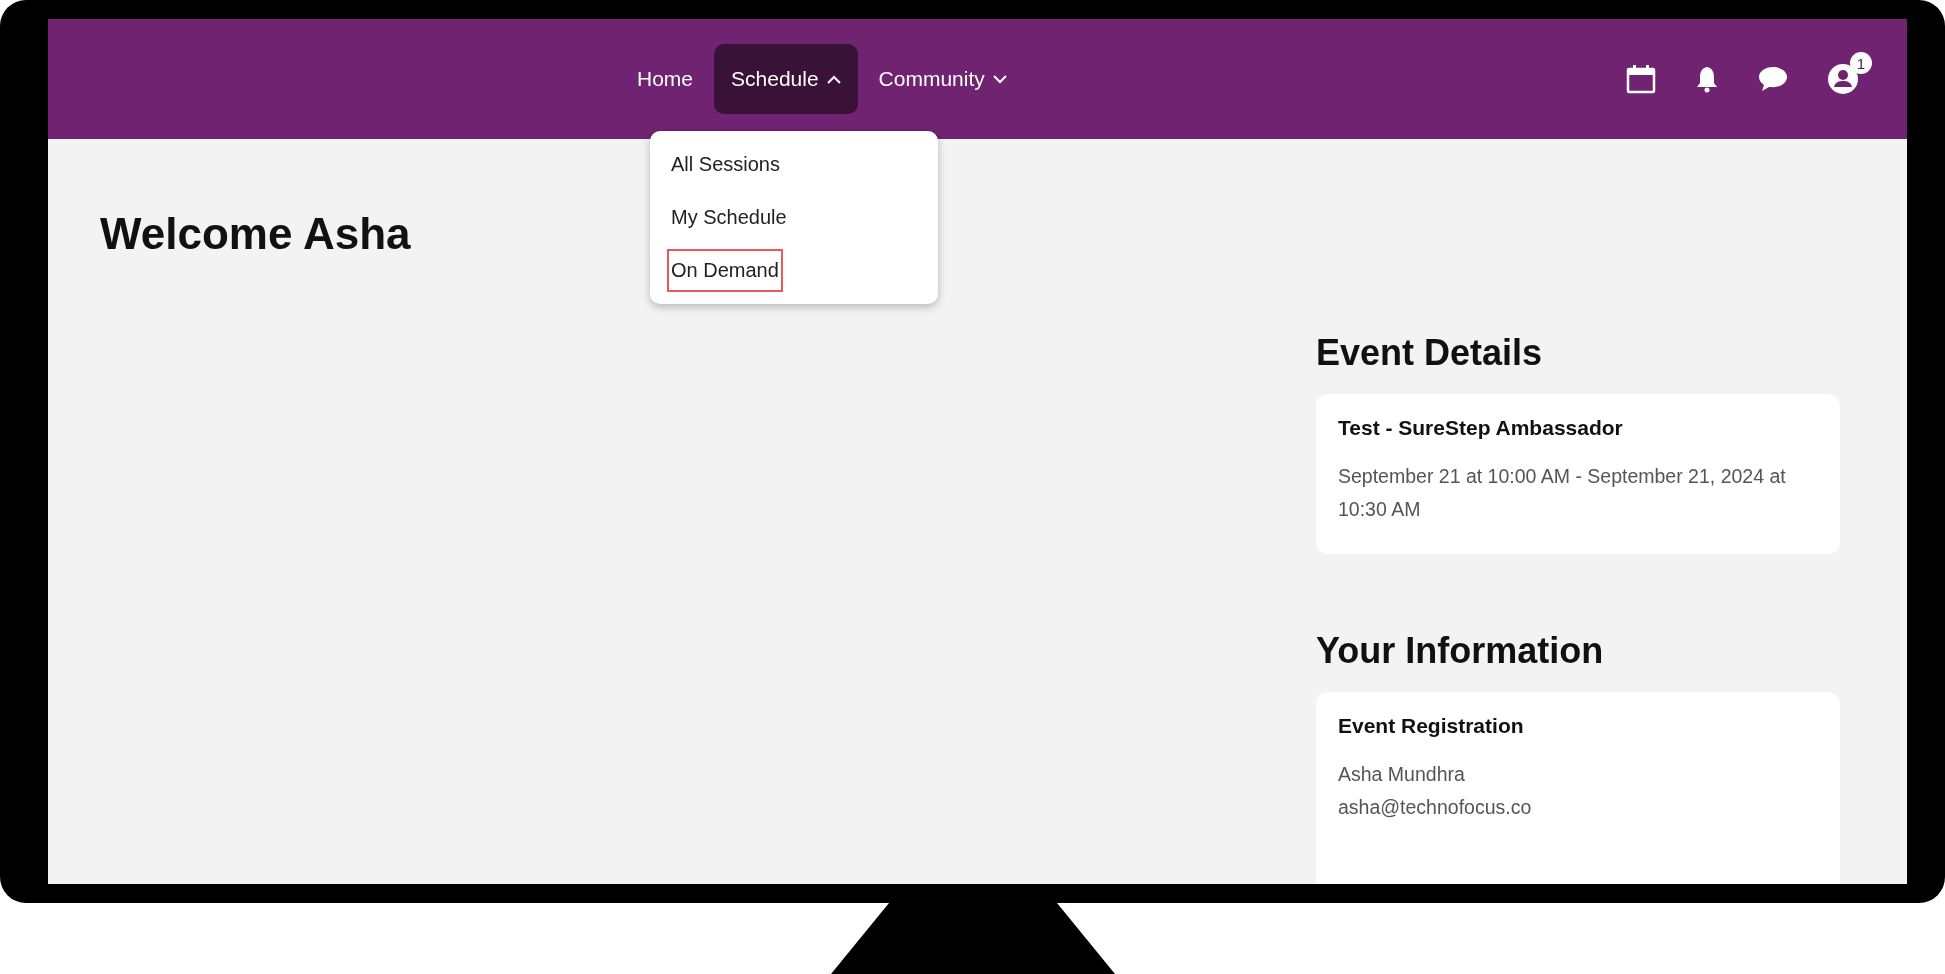 This screenshot has width=1945, height=974. I want to click on menu-item: All Sessions, so click(725, 164).